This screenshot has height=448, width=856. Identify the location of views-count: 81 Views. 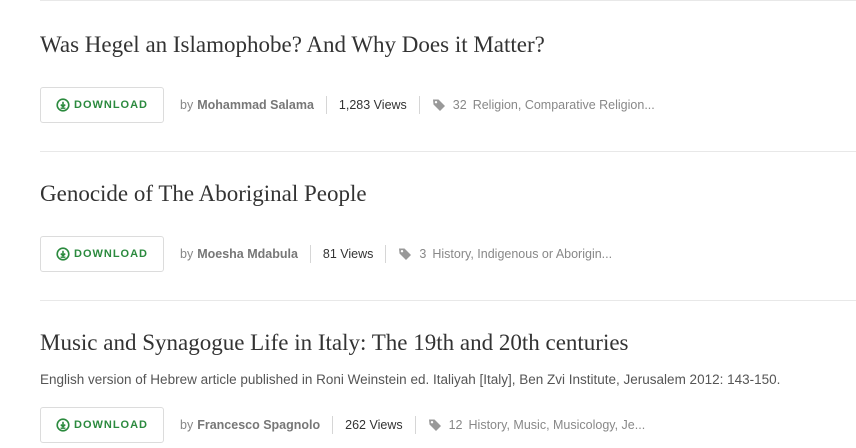
(348, 254).